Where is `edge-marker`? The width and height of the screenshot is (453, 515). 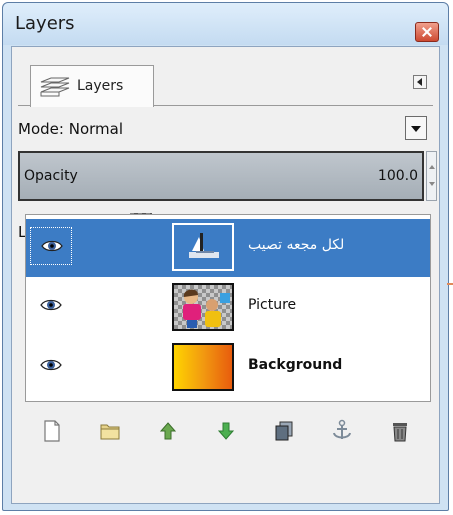
edge-marker is located at coordinates (450, 284).